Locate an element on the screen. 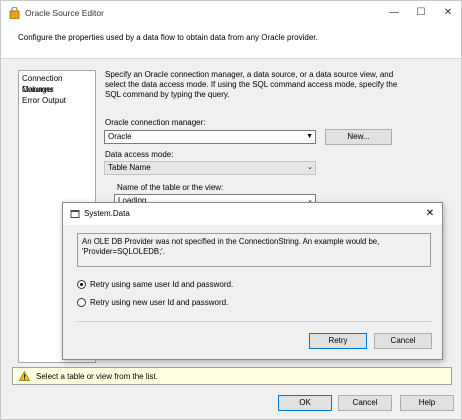 This screenshot has height=420, width=462. radio-unselected is located at coordinates (81, 302).